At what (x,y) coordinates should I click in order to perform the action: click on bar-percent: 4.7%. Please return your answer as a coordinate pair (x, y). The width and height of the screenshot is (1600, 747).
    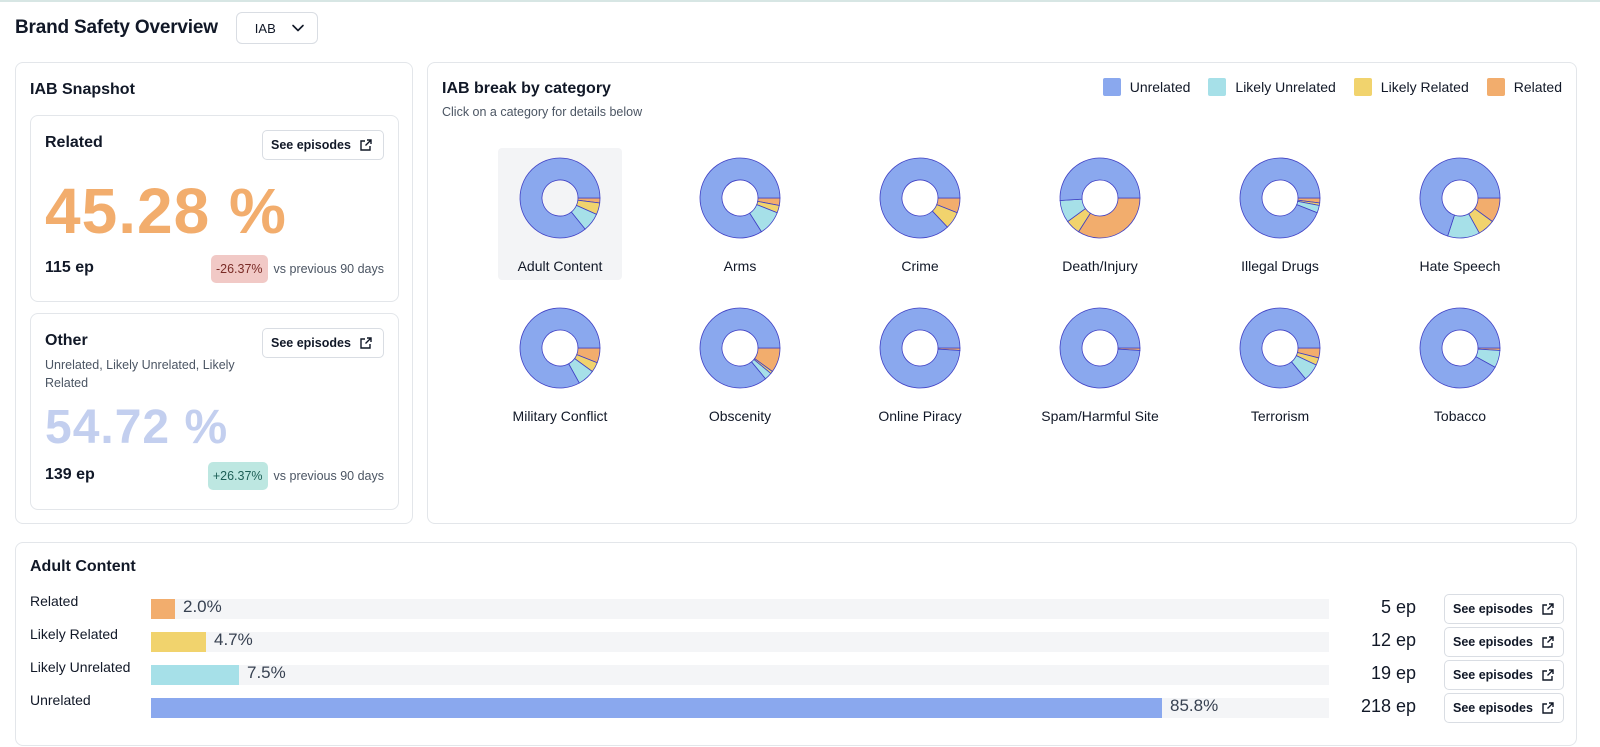
    Looking at the image, I should click on (233, 639).